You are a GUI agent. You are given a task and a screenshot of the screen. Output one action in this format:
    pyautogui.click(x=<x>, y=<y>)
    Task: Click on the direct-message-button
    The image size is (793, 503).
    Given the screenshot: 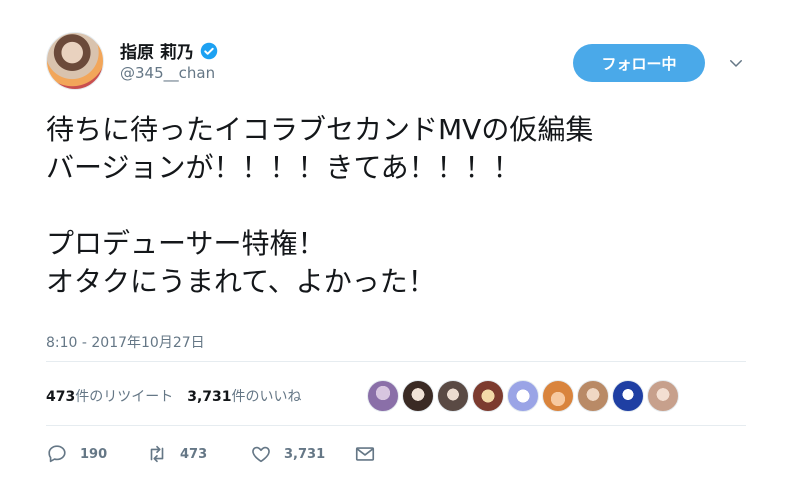 What is the action you would take?
    pyautogui.click(x=371, y=454)
    